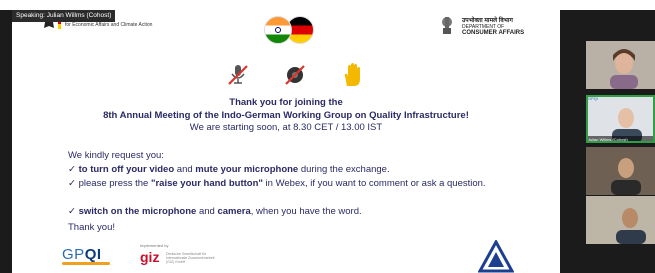 The height and width of the screenshot is (273, 655). Describe the element at coordinates (64, 16) in the screenshot. I see `active-speaker-banner: Speaking: Julian Willms (Cohost)` at that location.